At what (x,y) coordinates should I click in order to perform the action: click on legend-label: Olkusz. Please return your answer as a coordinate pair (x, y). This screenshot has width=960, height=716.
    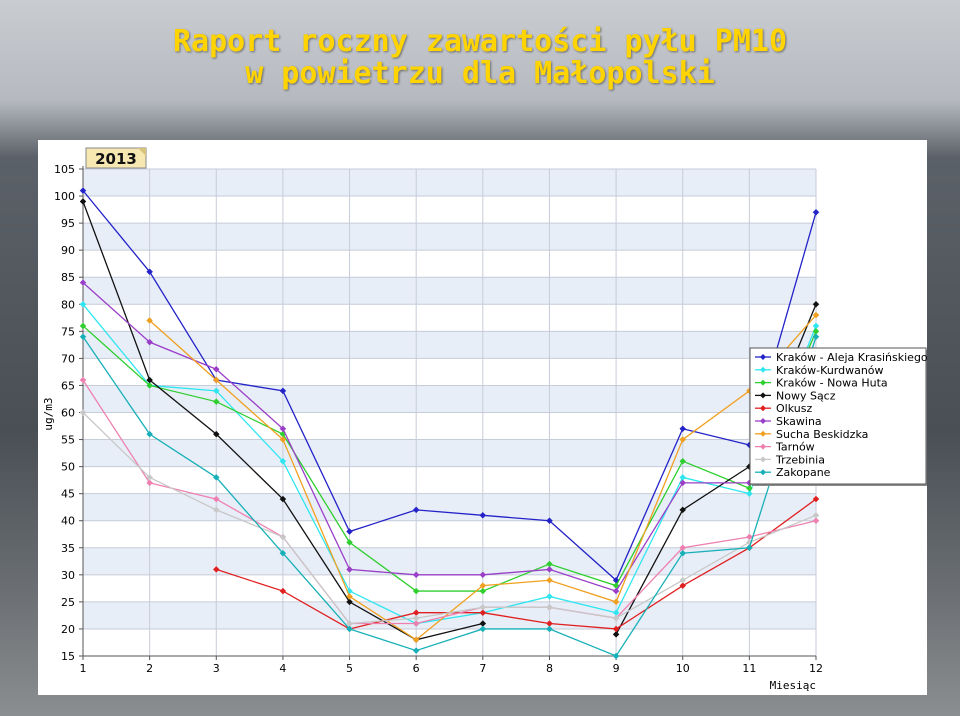
    Looking at the image, I should click on (794, 408).